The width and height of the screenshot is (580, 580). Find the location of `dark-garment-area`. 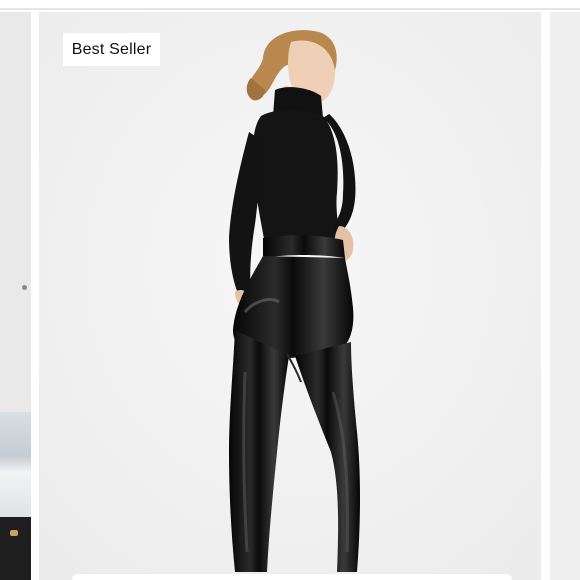

dark-garment-area is located at coordinates (15, 548).